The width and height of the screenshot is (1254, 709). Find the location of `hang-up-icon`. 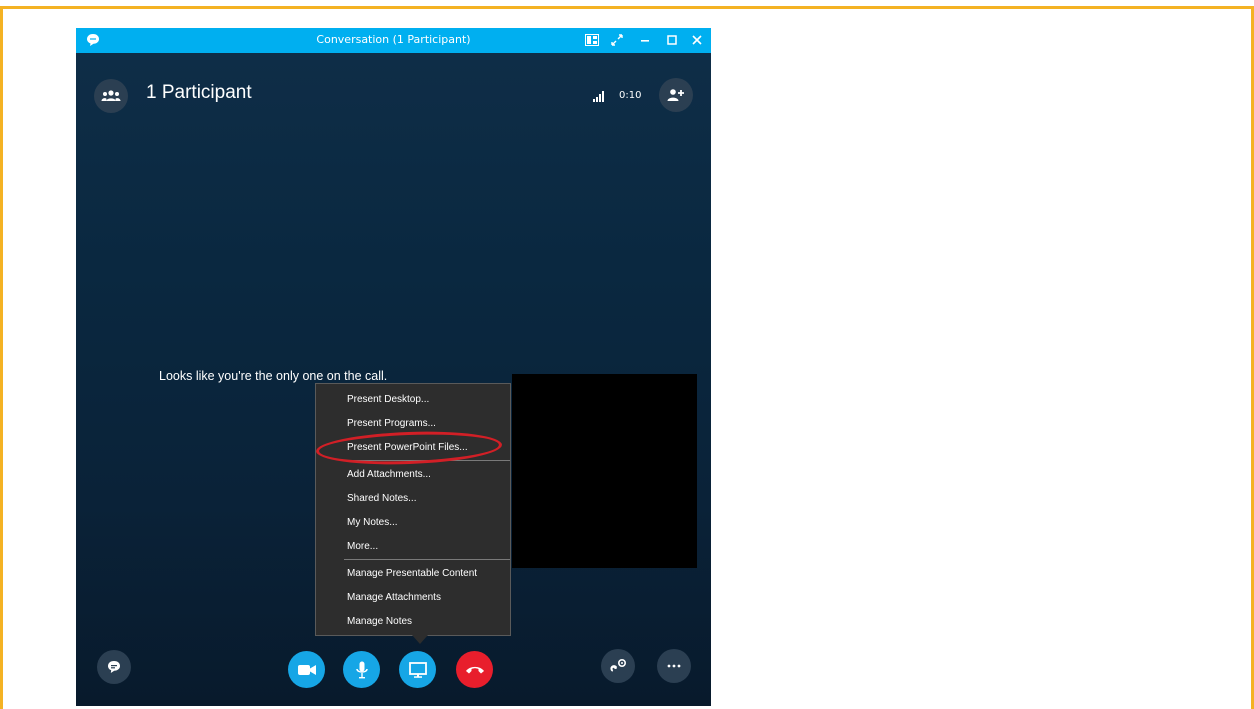

hang-up-icon is located at coordinates (474, 669).